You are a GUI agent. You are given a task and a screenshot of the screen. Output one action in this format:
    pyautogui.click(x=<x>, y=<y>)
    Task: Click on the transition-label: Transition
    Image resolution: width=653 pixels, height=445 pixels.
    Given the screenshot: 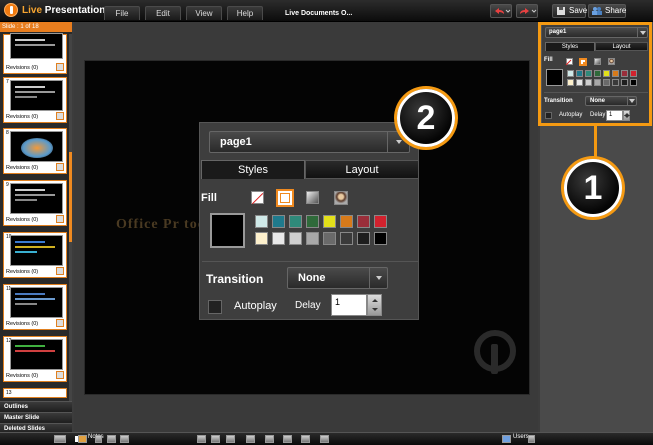 What is the action you would take?
    pyautogui.click(x=235, y=279)
    